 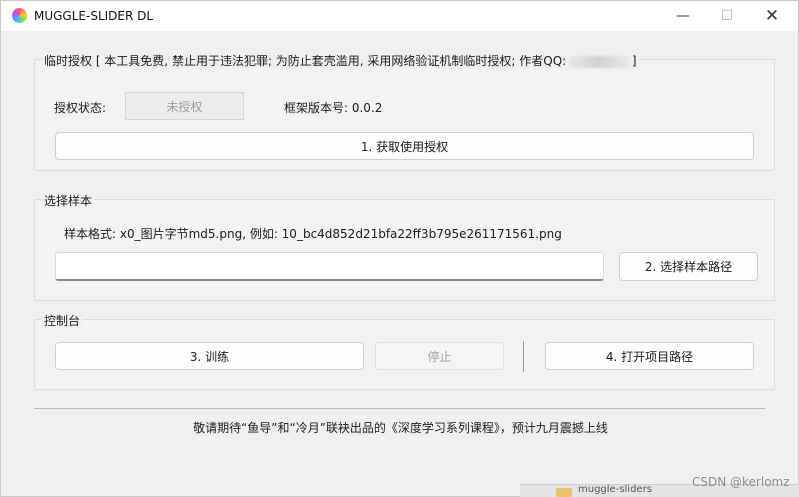 What do you see at coordinates (68, 200) in the screenshot?
I see `sample-group-title: 选择样本` at bounding box center [68, 200].